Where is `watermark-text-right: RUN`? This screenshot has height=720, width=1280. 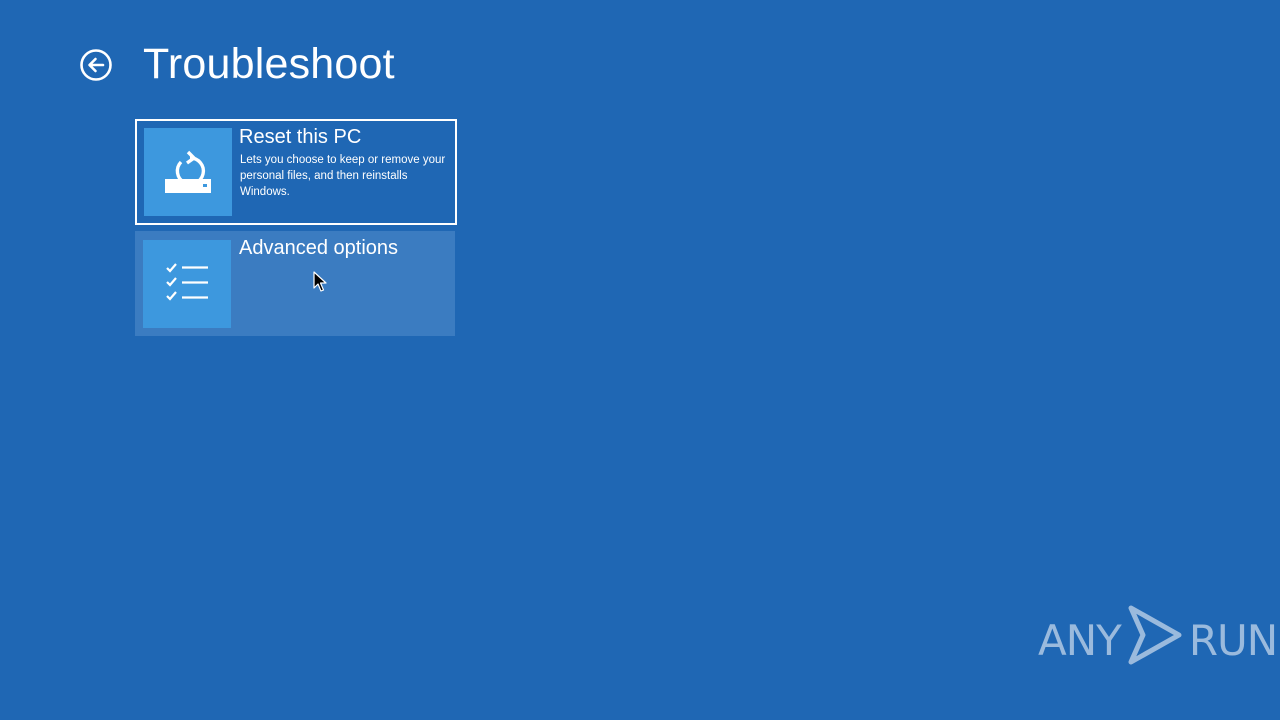
watermark-text-right: RUN is located at coordinates (1233, 640).